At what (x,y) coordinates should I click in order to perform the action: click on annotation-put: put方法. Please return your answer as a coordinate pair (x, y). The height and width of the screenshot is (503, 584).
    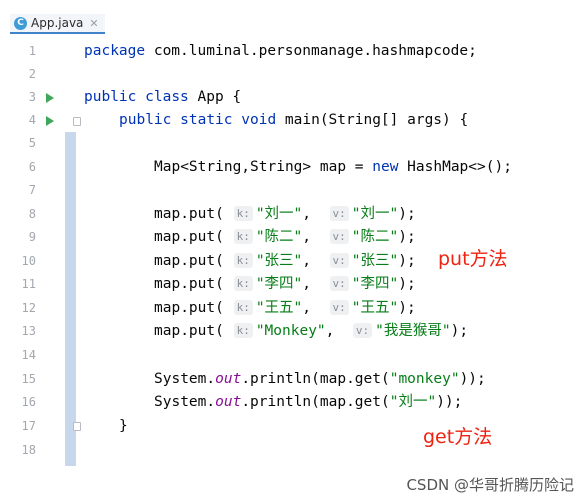
    Looking at the image, I should click on (473, 259).